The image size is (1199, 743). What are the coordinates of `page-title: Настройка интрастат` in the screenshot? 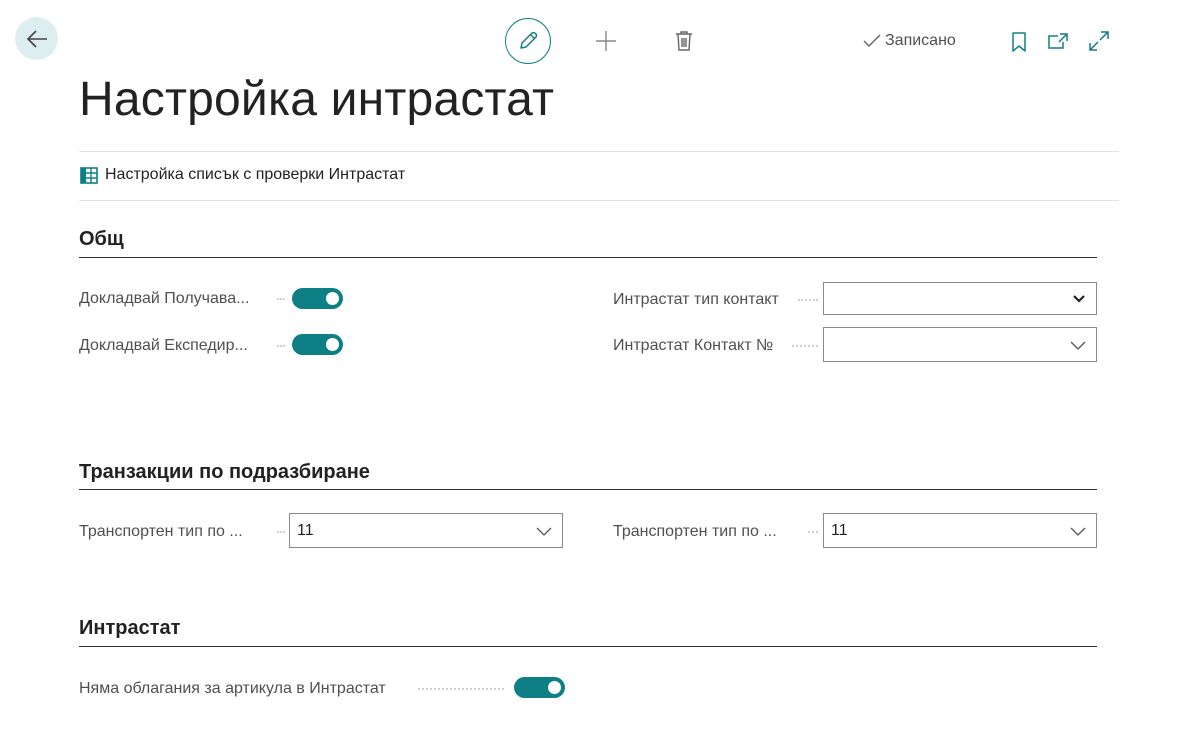 It's located at (317, 99).